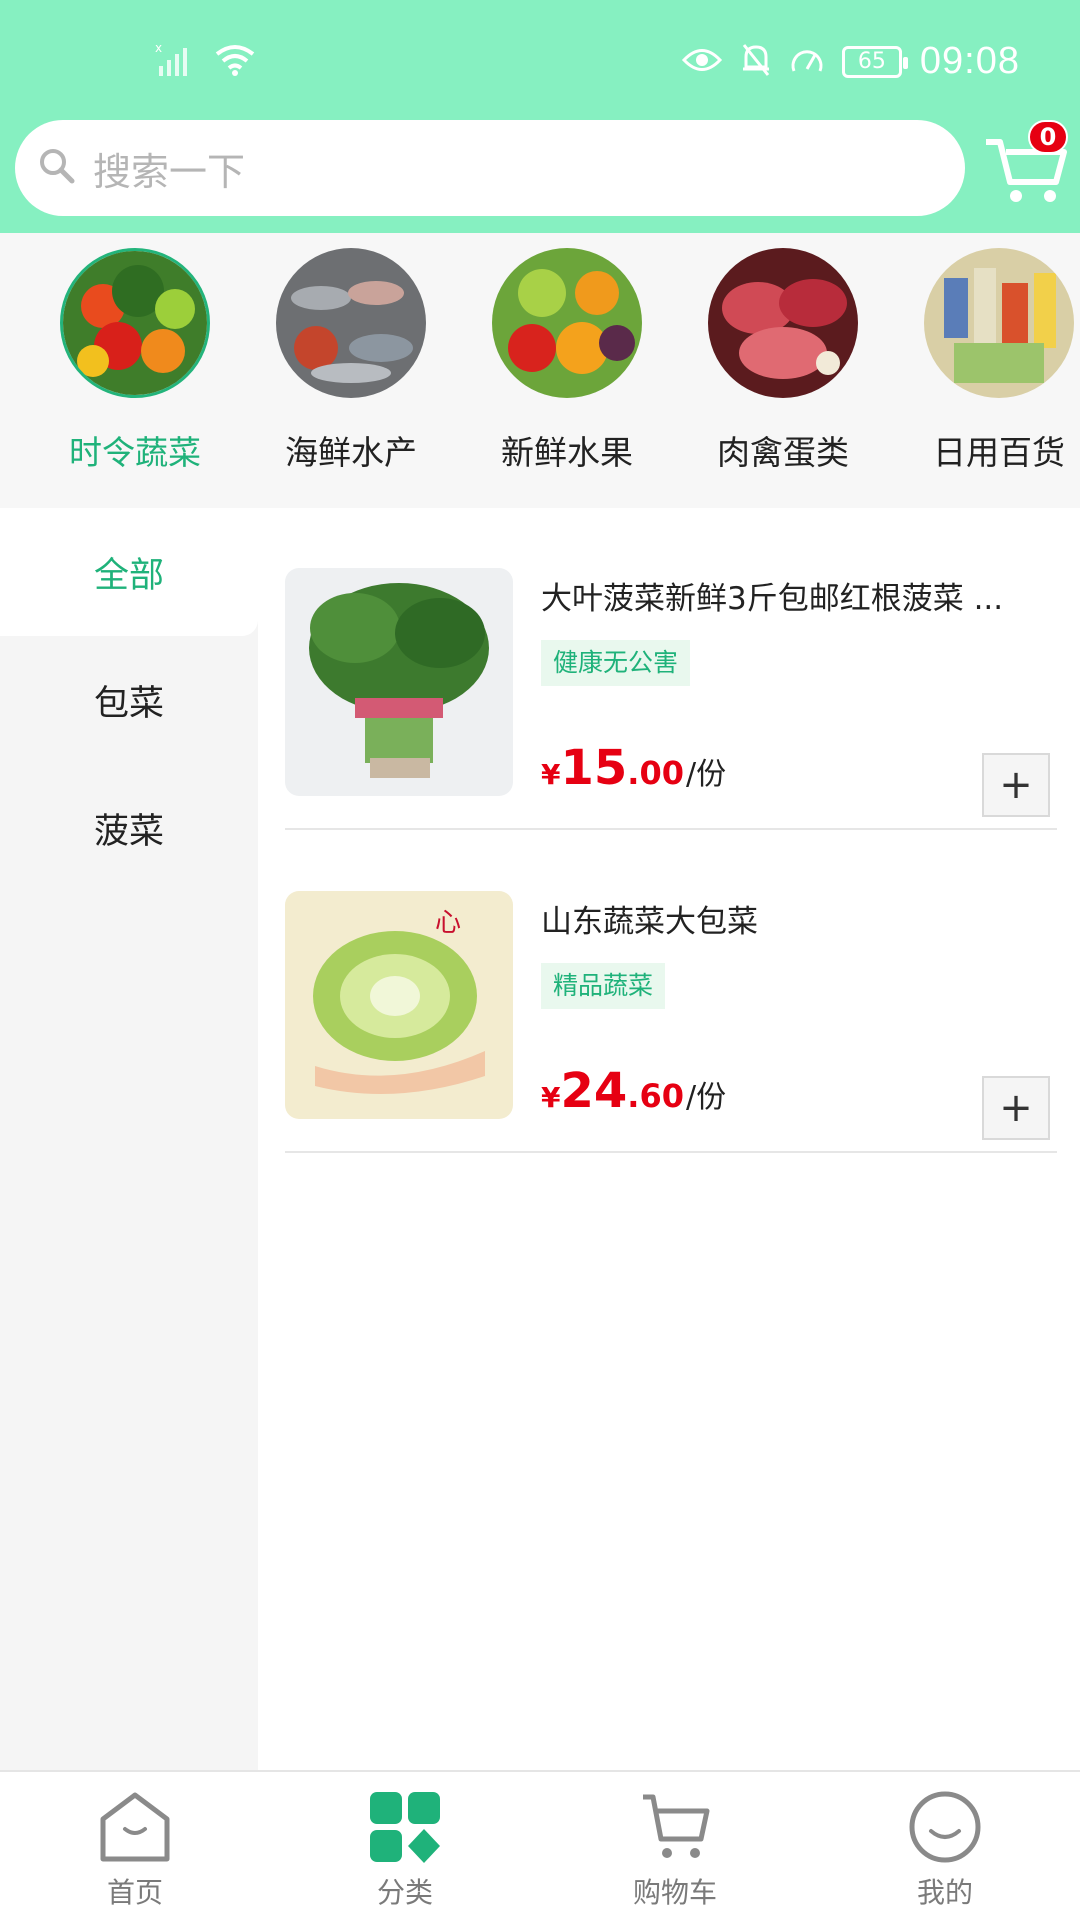 The width and height of the screenshot is (1080, 1920). I want to click on nav-category: 分类, so click(405, 1849).